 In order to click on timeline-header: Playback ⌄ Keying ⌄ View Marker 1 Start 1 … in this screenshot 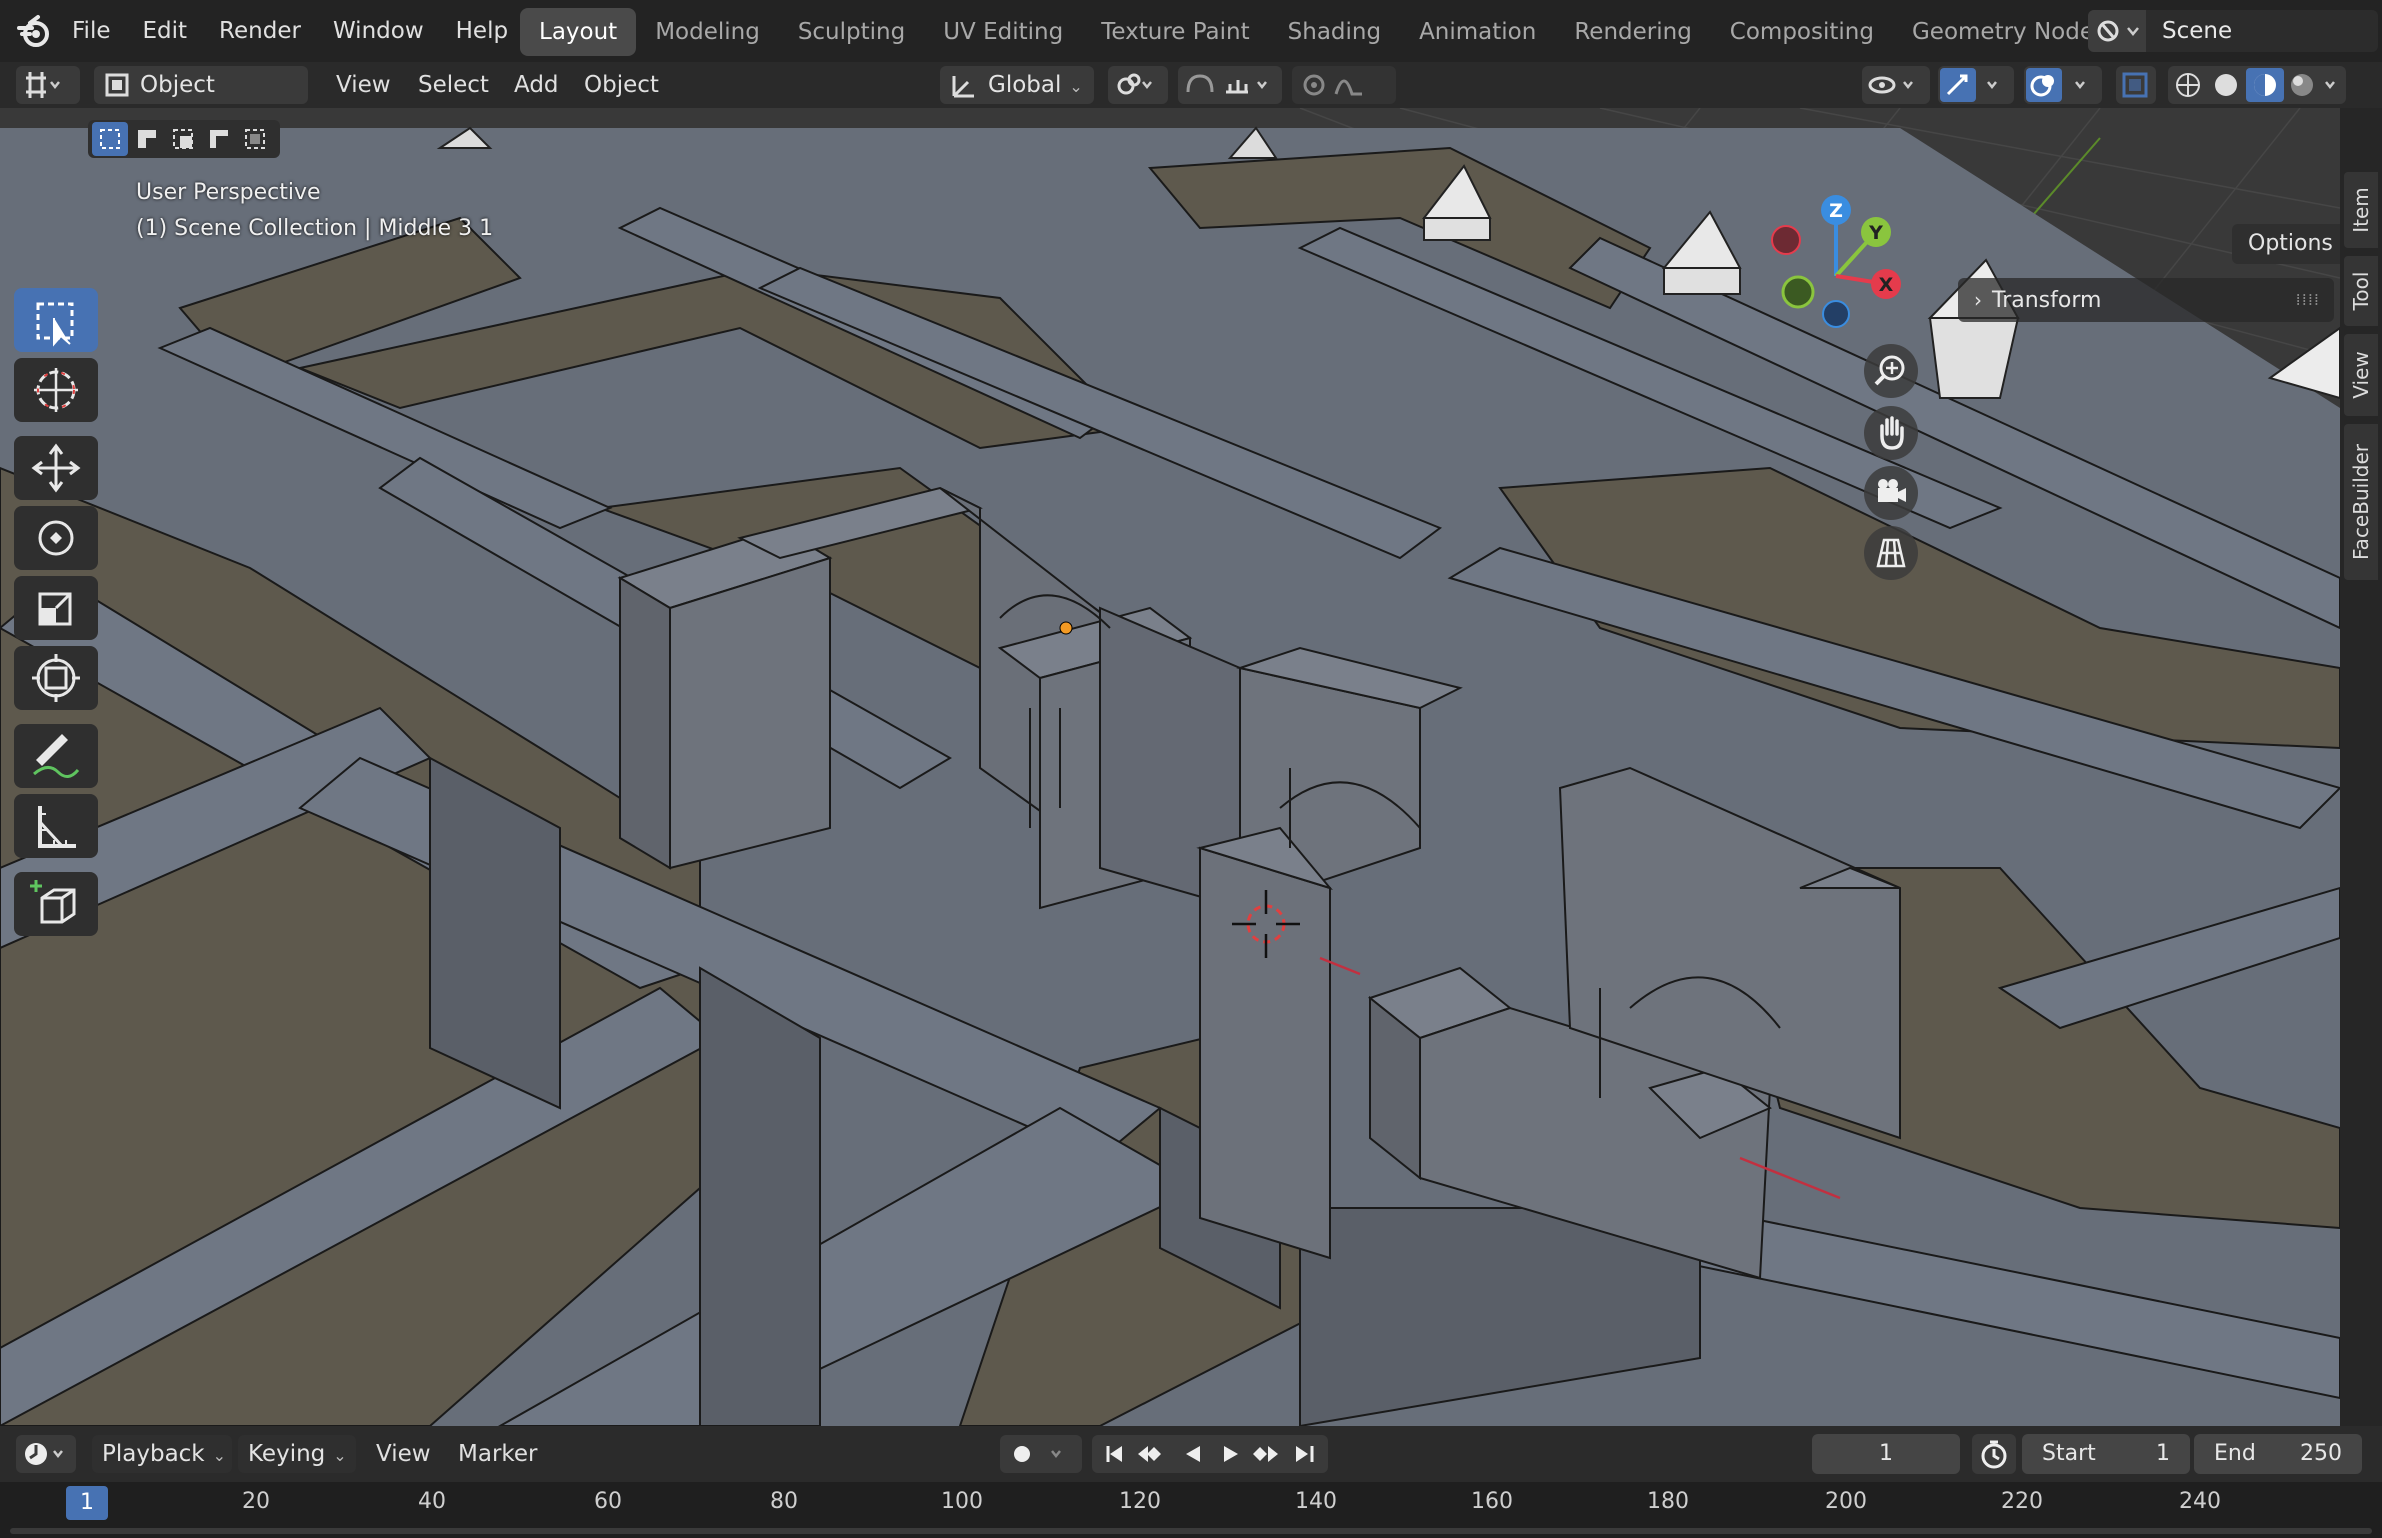, I will do `click(1191, 1454)`.